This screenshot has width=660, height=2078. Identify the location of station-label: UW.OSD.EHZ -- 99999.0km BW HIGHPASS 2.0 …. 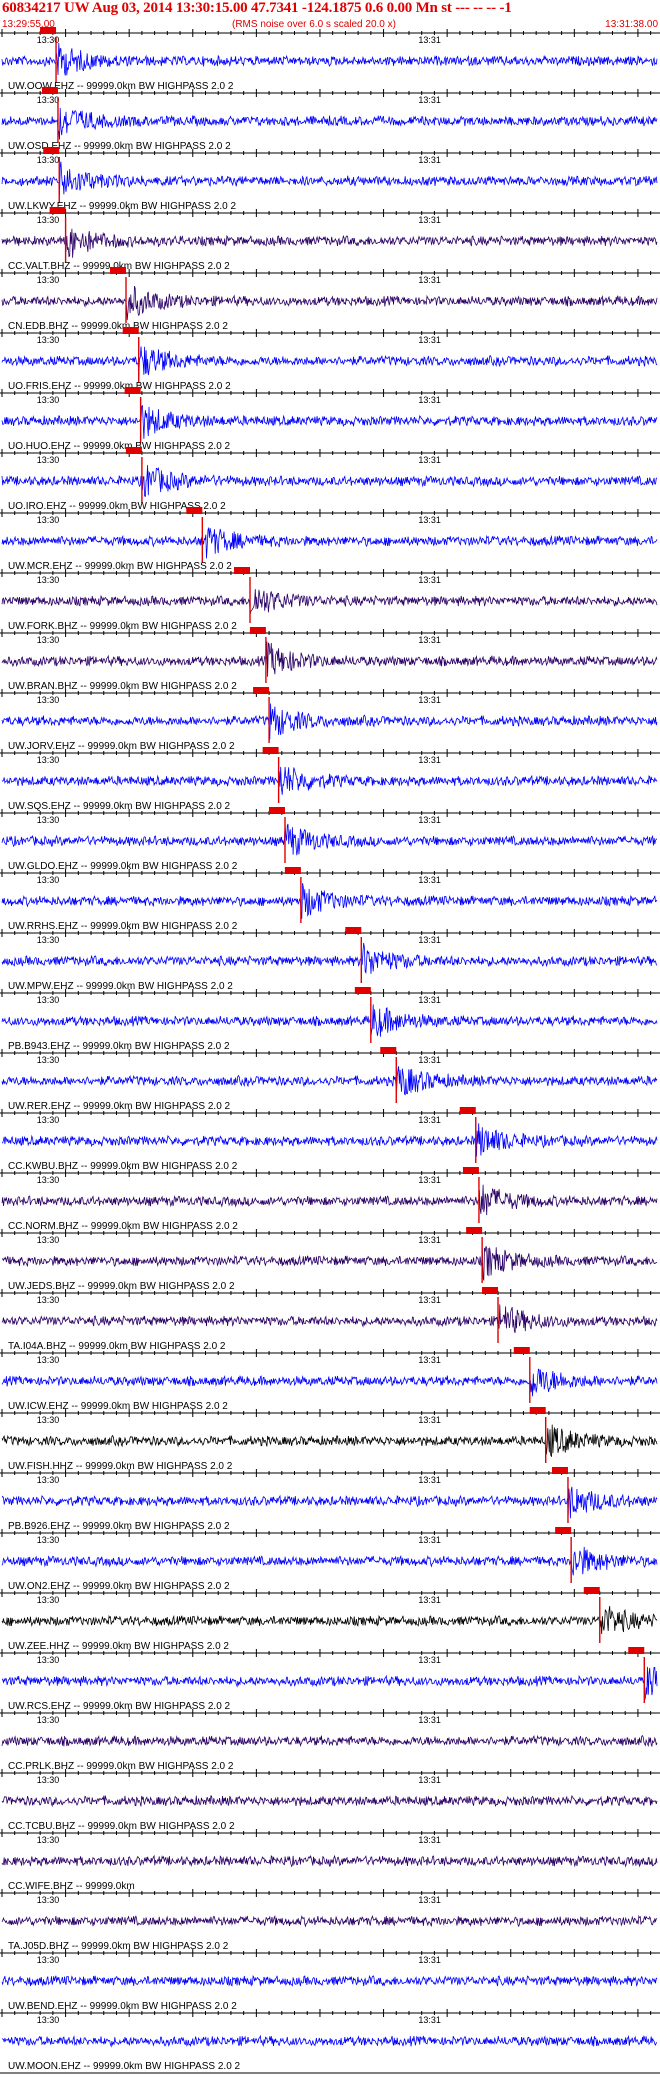
(119, 146).